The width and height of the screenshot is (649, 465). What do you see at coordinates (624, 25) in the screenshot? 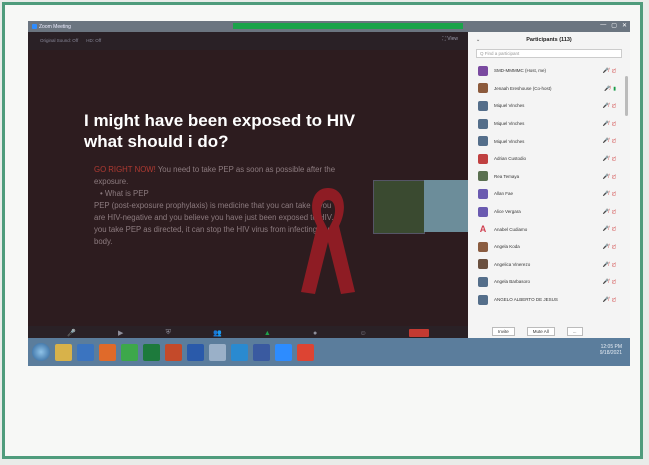
I see `close-button: ✕` at bounding box center [624, 25].